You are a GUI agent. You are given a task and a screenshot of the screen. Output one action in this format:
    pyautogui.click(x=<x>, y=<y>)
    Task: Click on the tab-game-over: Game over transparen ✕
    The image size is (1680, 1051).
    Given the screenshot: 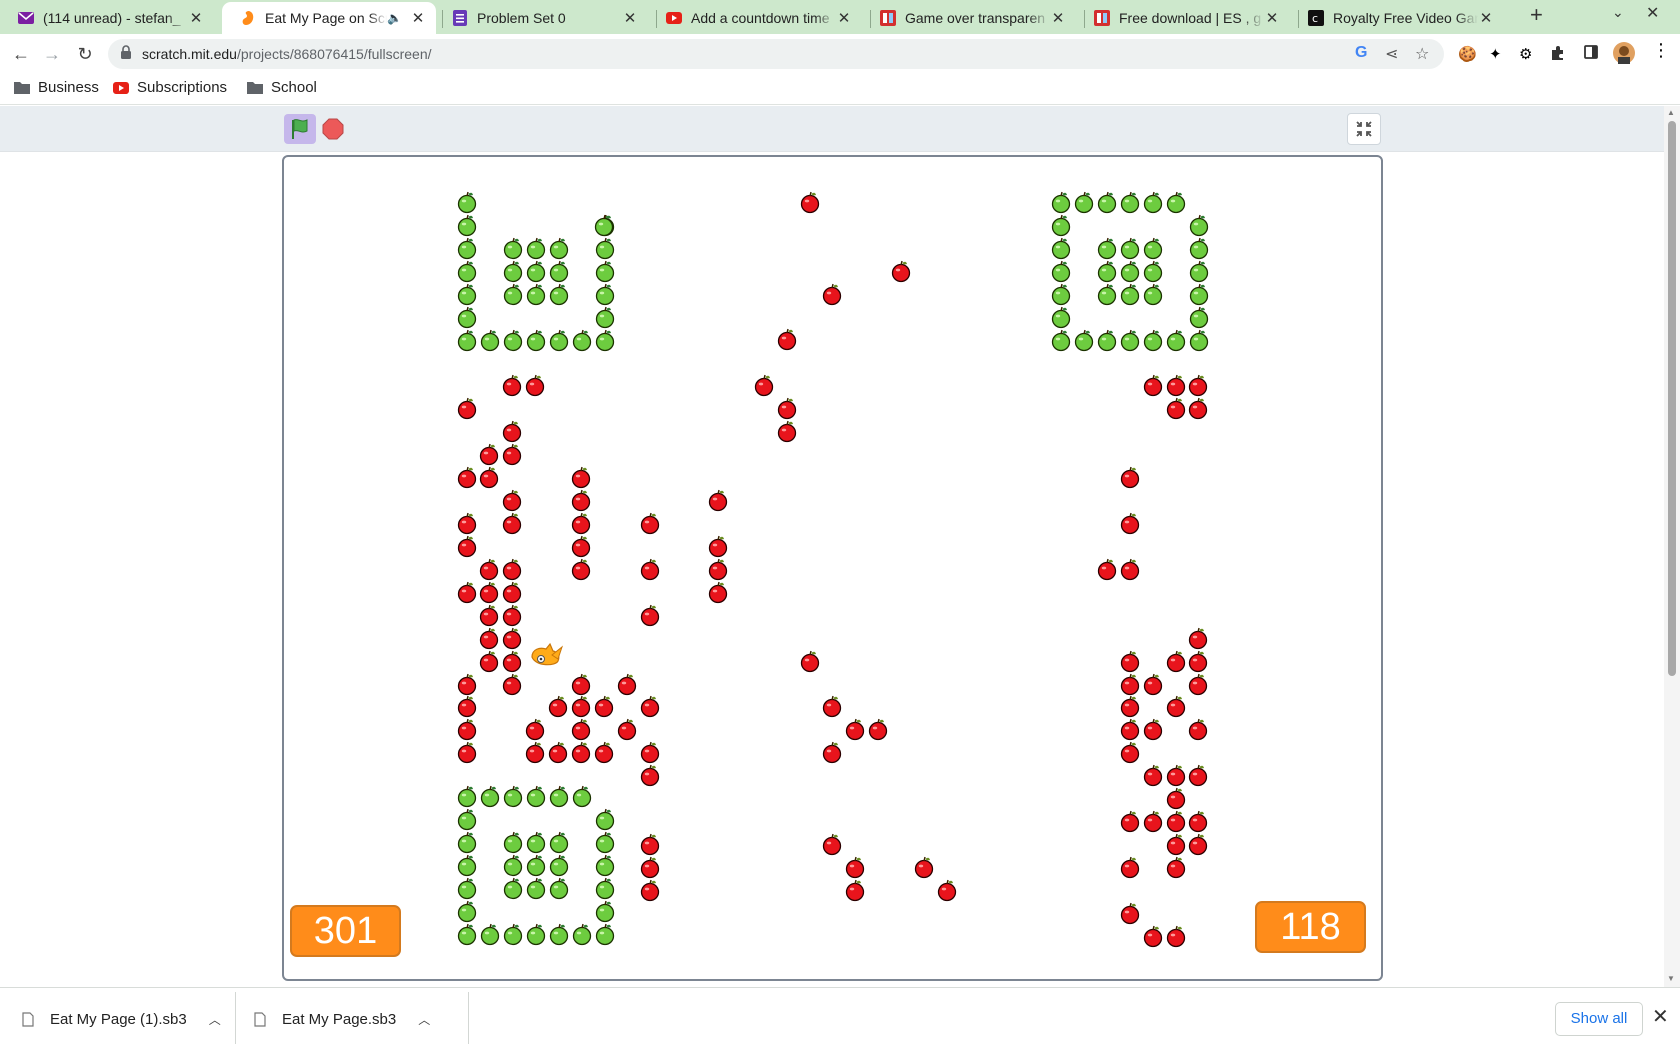 What is the action you would take?
    pyautogui.click(x=969, y=18)
    